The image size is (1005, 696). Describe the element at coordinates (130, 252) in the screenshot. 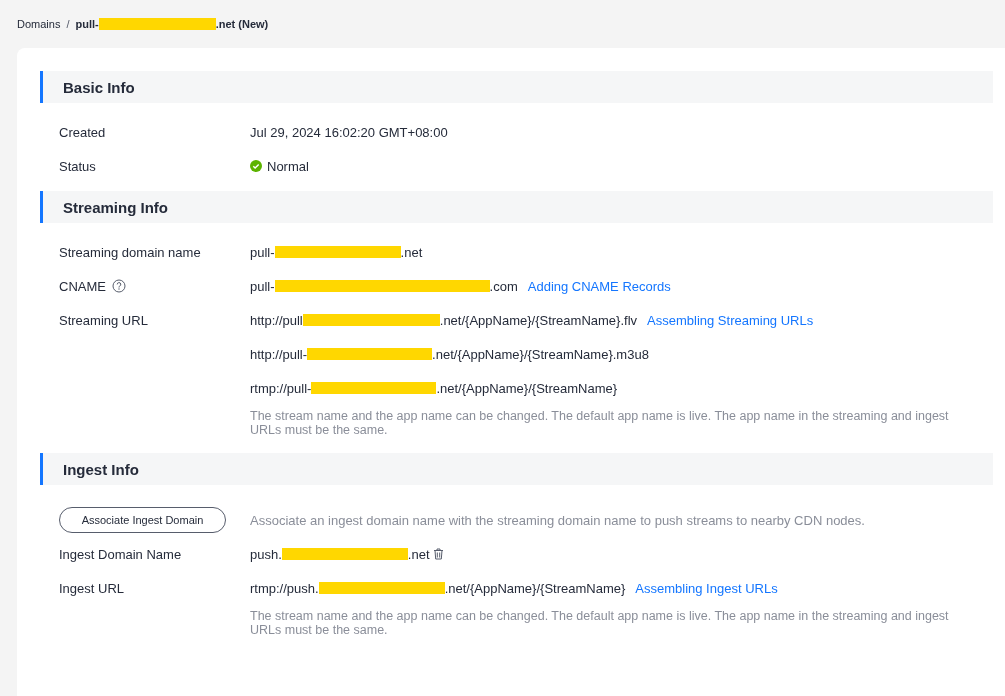

I see `field-label: Streaming domain name` at that location.